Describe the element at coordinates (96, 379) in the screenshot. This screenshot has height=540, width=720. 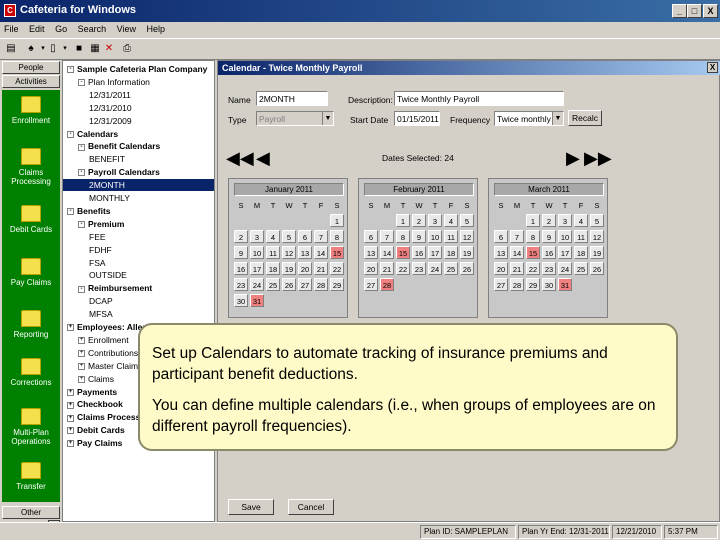
I see `tree-node: + Claims` at that location.